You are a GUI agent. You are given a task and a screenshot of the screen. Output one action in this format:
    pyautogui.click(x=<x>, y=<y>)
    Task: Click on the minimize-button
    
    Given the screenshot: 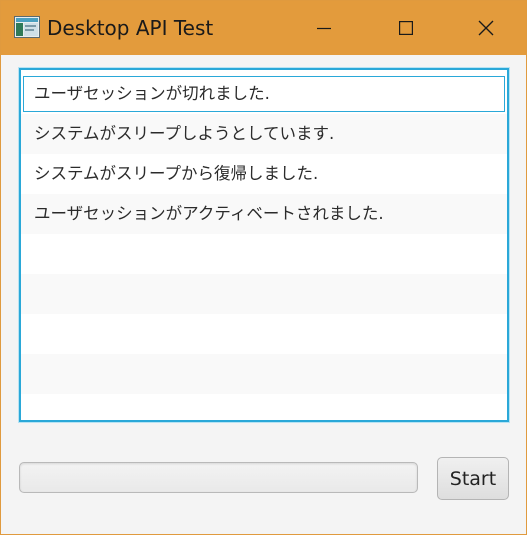 What is the action you would take?
    pyautogui.click(x=324, y=28)
    